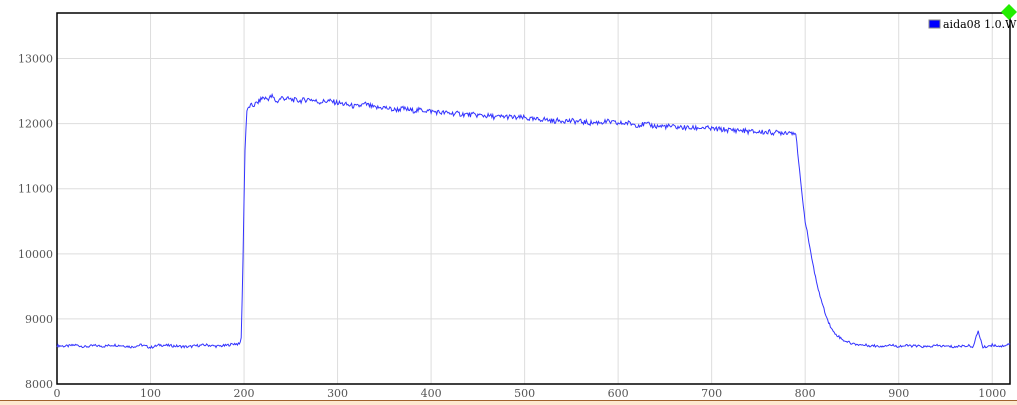 The image size is (1017, 405). Describe the element at coordinates (992, 393) in the screenshot. I see `x-tick-label: 1000` at that location.